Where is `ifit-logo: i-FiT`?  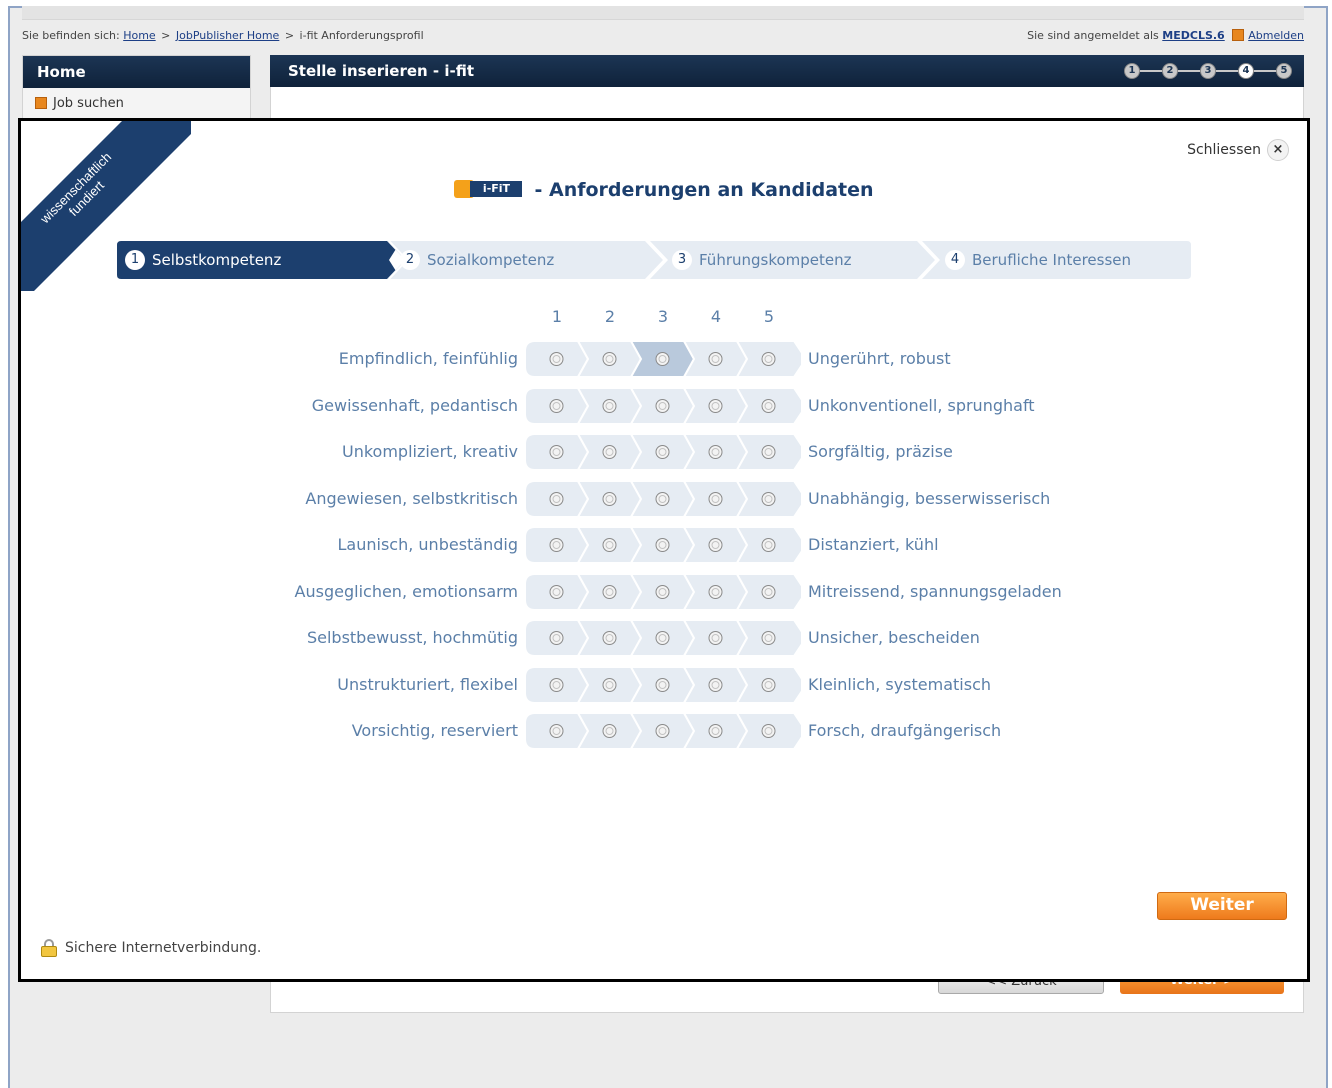
ifit-logo: i-FiT is located at coordinates (488, 189).